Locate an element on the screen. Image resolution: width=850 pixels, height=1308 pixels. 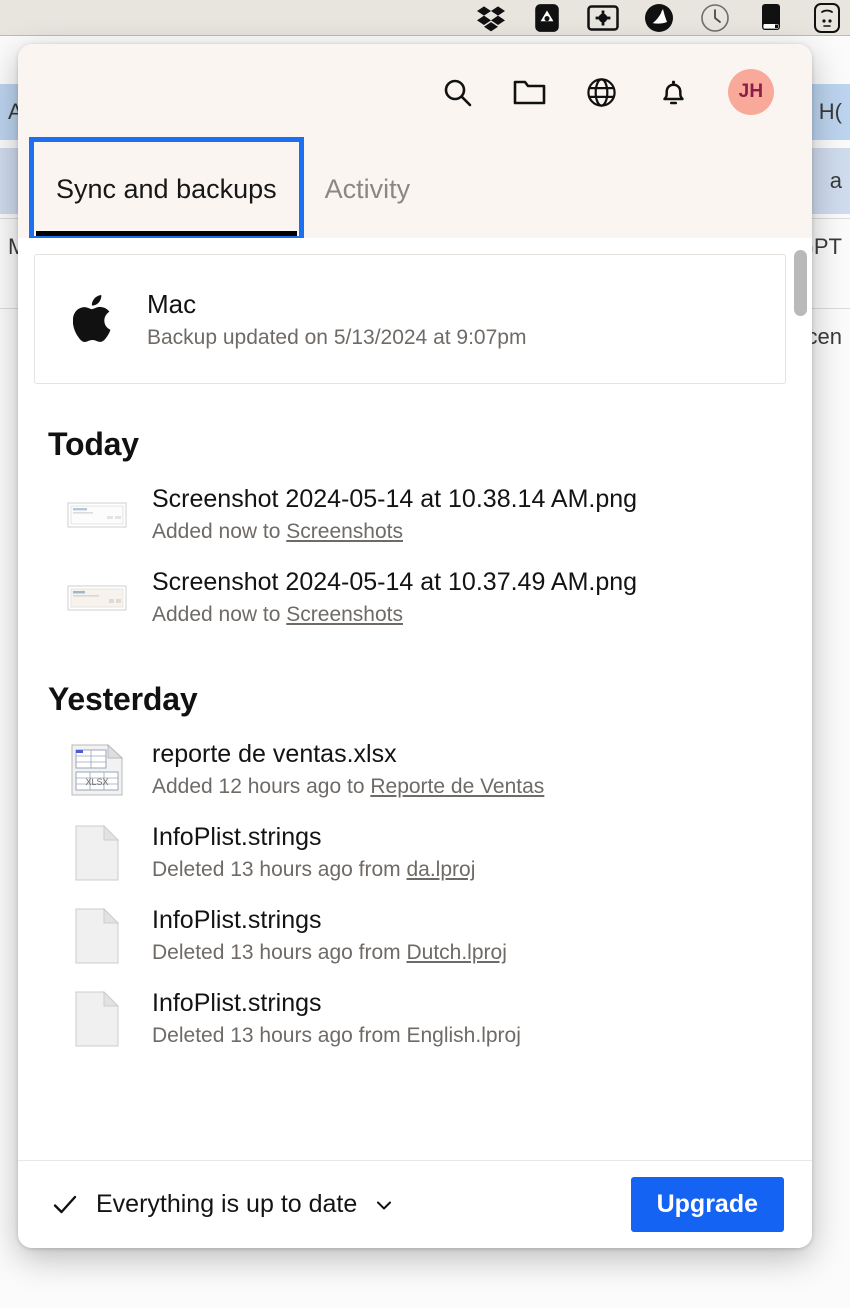
section-heading-yesterday: Yesterday is located at coordinates (123, 699).